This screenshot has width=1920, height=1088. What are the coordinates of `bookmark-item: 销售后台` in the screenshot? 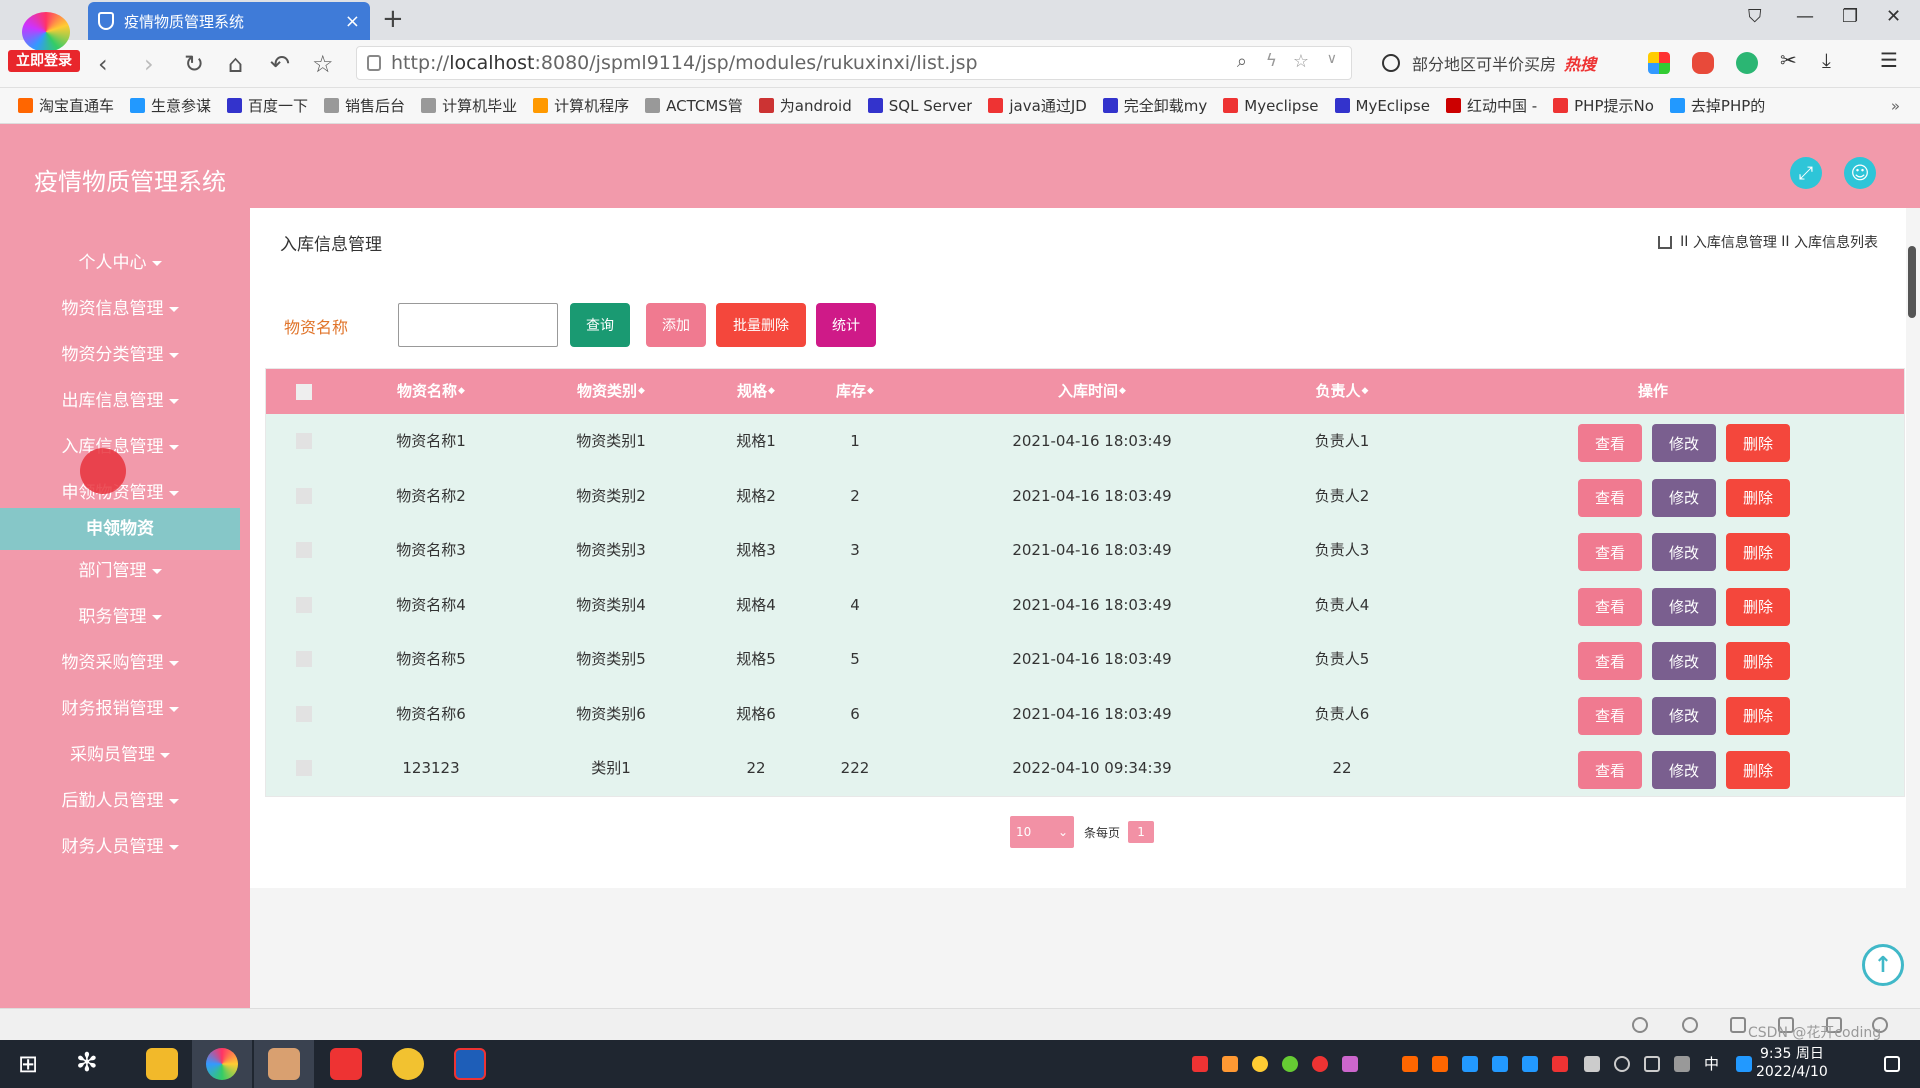 It's located at (364, 105).